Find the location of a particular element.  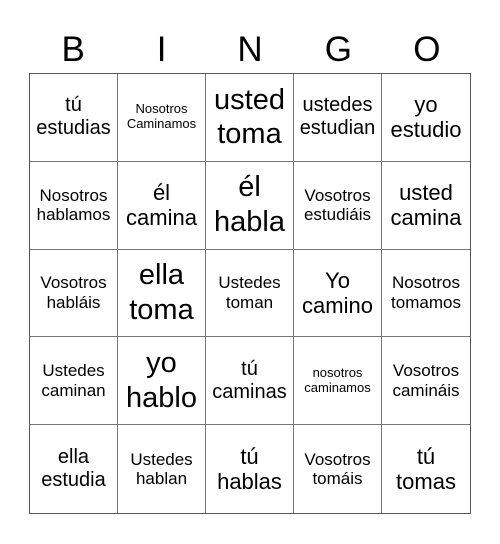

bingo-cell-text: Nosotros Caminamos is located at coordinates (161, 116).